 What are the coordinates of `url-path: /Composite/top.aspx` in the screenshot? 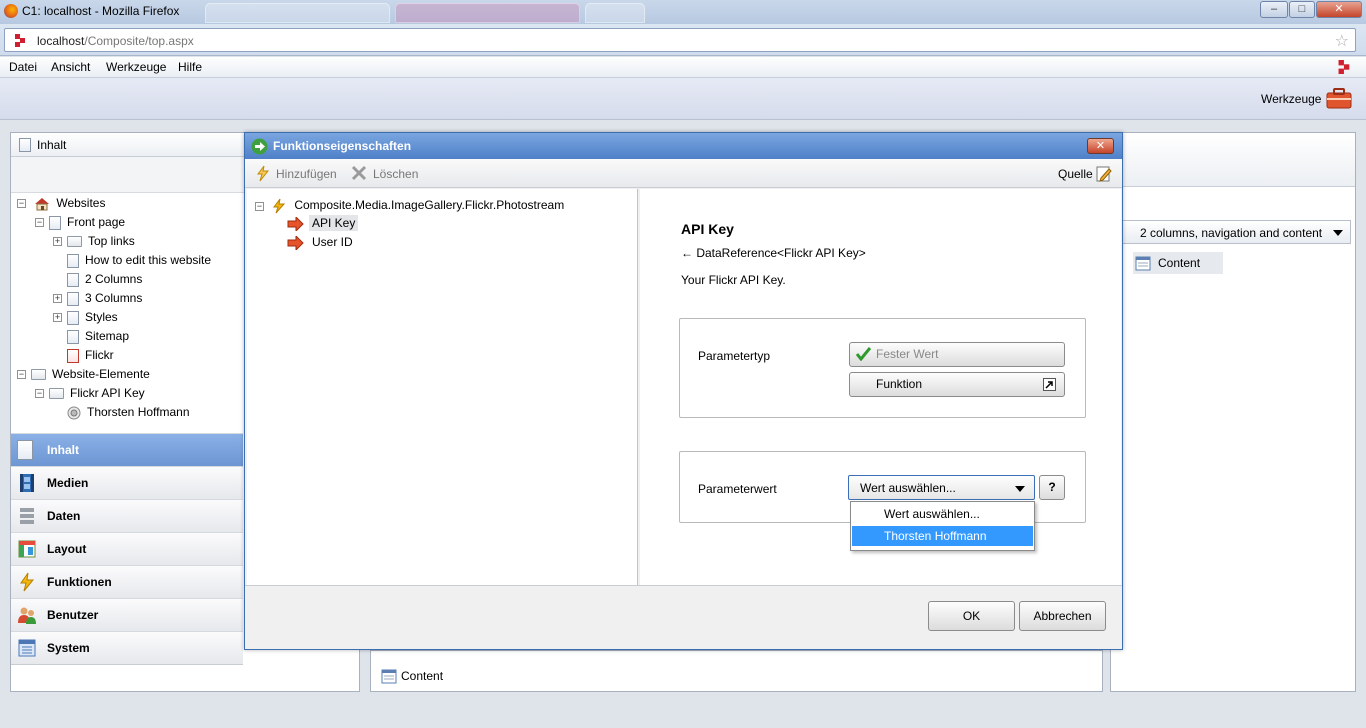 It's located at (139, 41).